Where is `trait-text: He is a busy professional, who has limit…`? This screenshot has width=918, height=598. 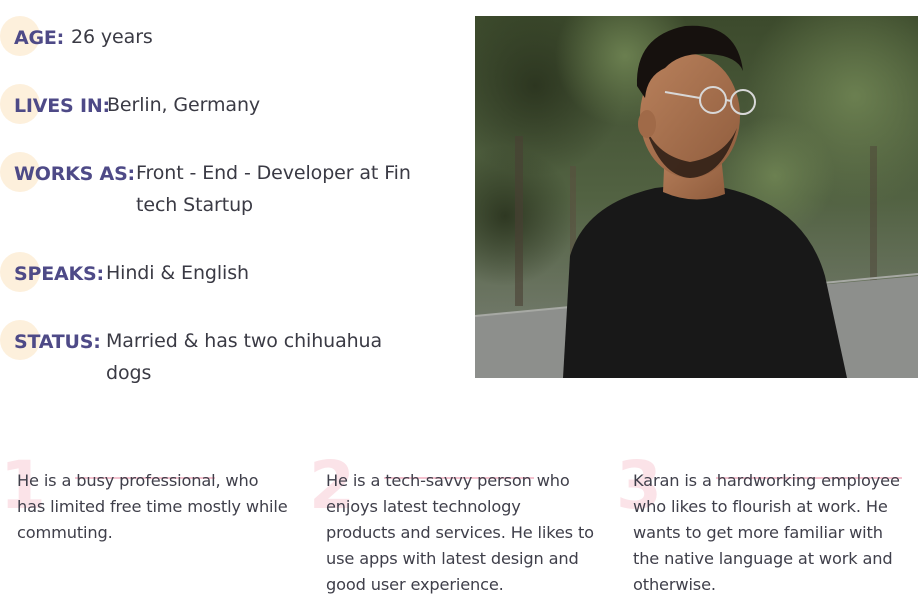 trait-text: He is a busy professional, who has limit… is located at coordinates (152, 507).